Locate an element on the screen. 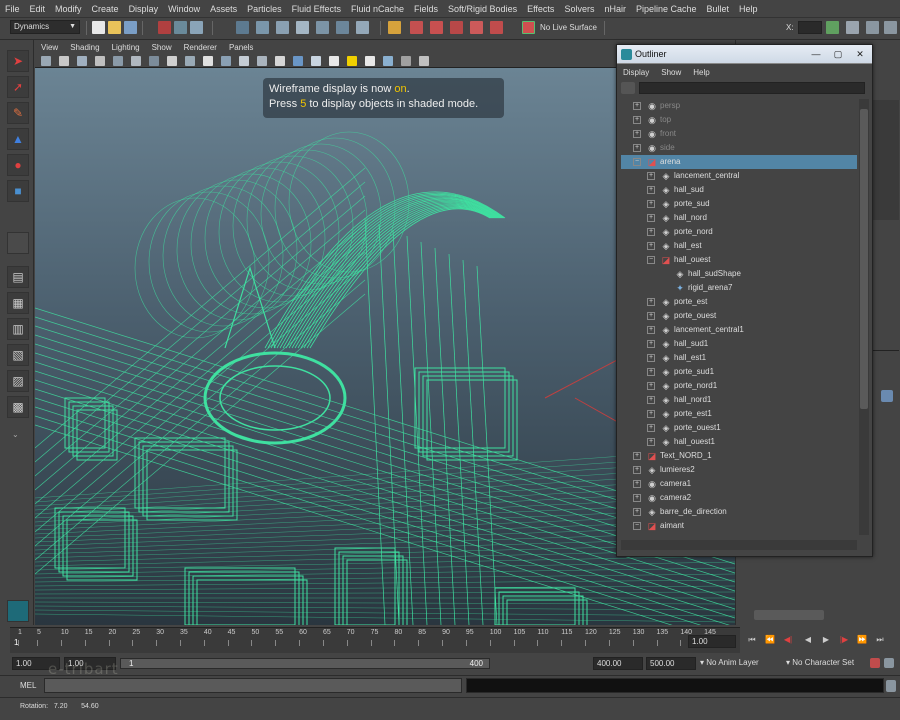  outliner-vertical-scrollbar is located at coordinates (864, 317).